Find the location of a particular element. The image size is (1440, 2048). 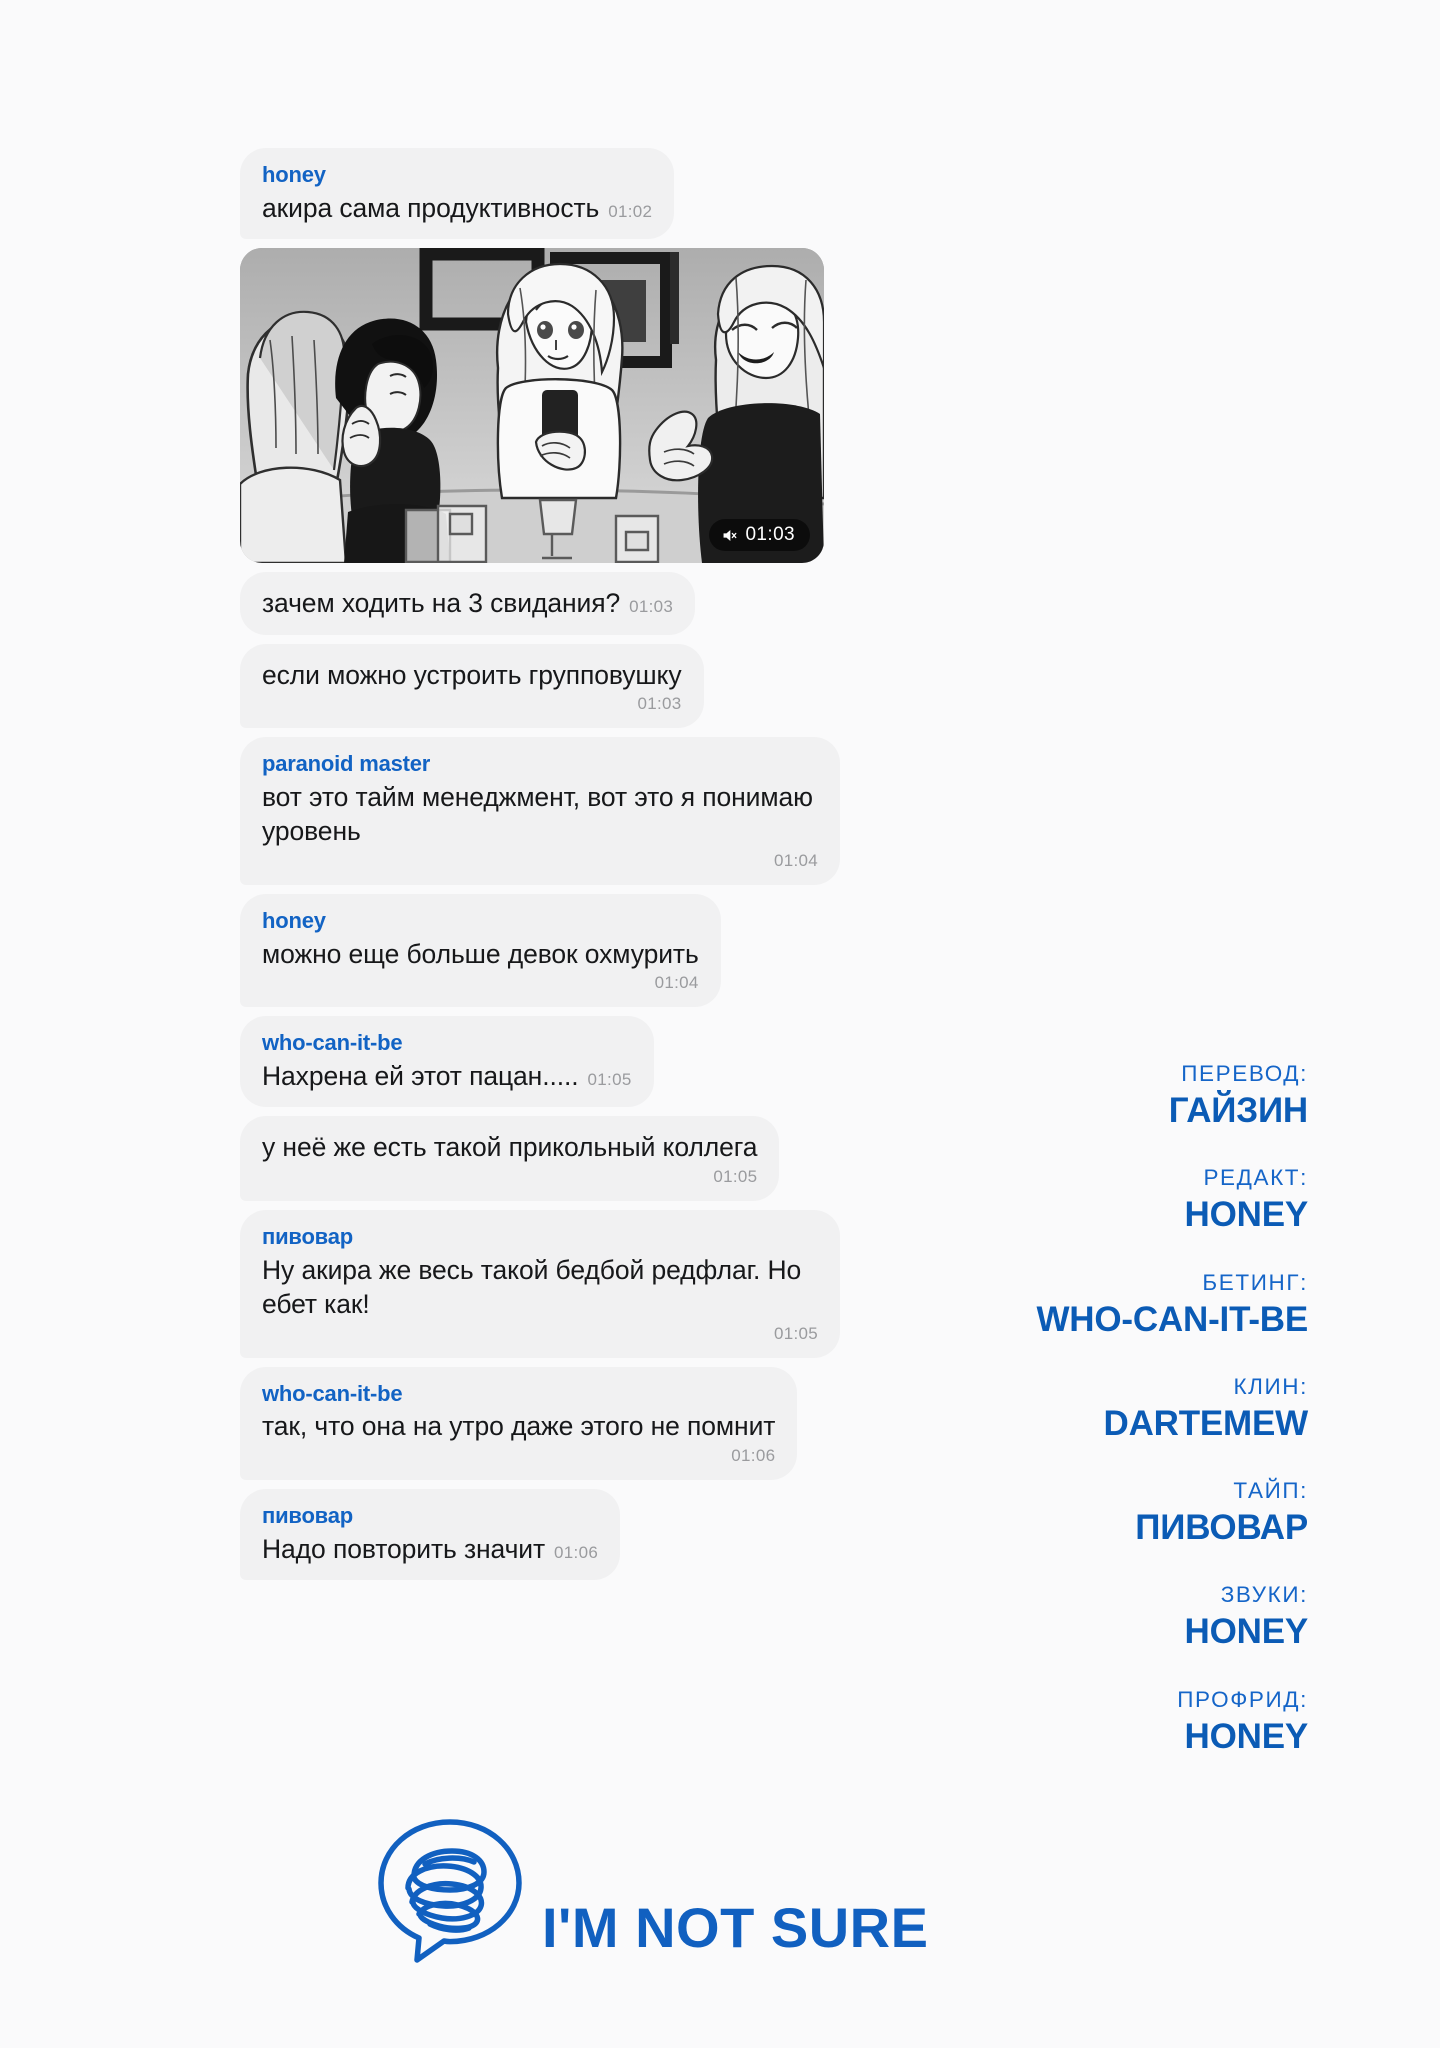

chat-message-bubble: если можно устроить групповушку 01:03 is located at coordinates (472, 686).